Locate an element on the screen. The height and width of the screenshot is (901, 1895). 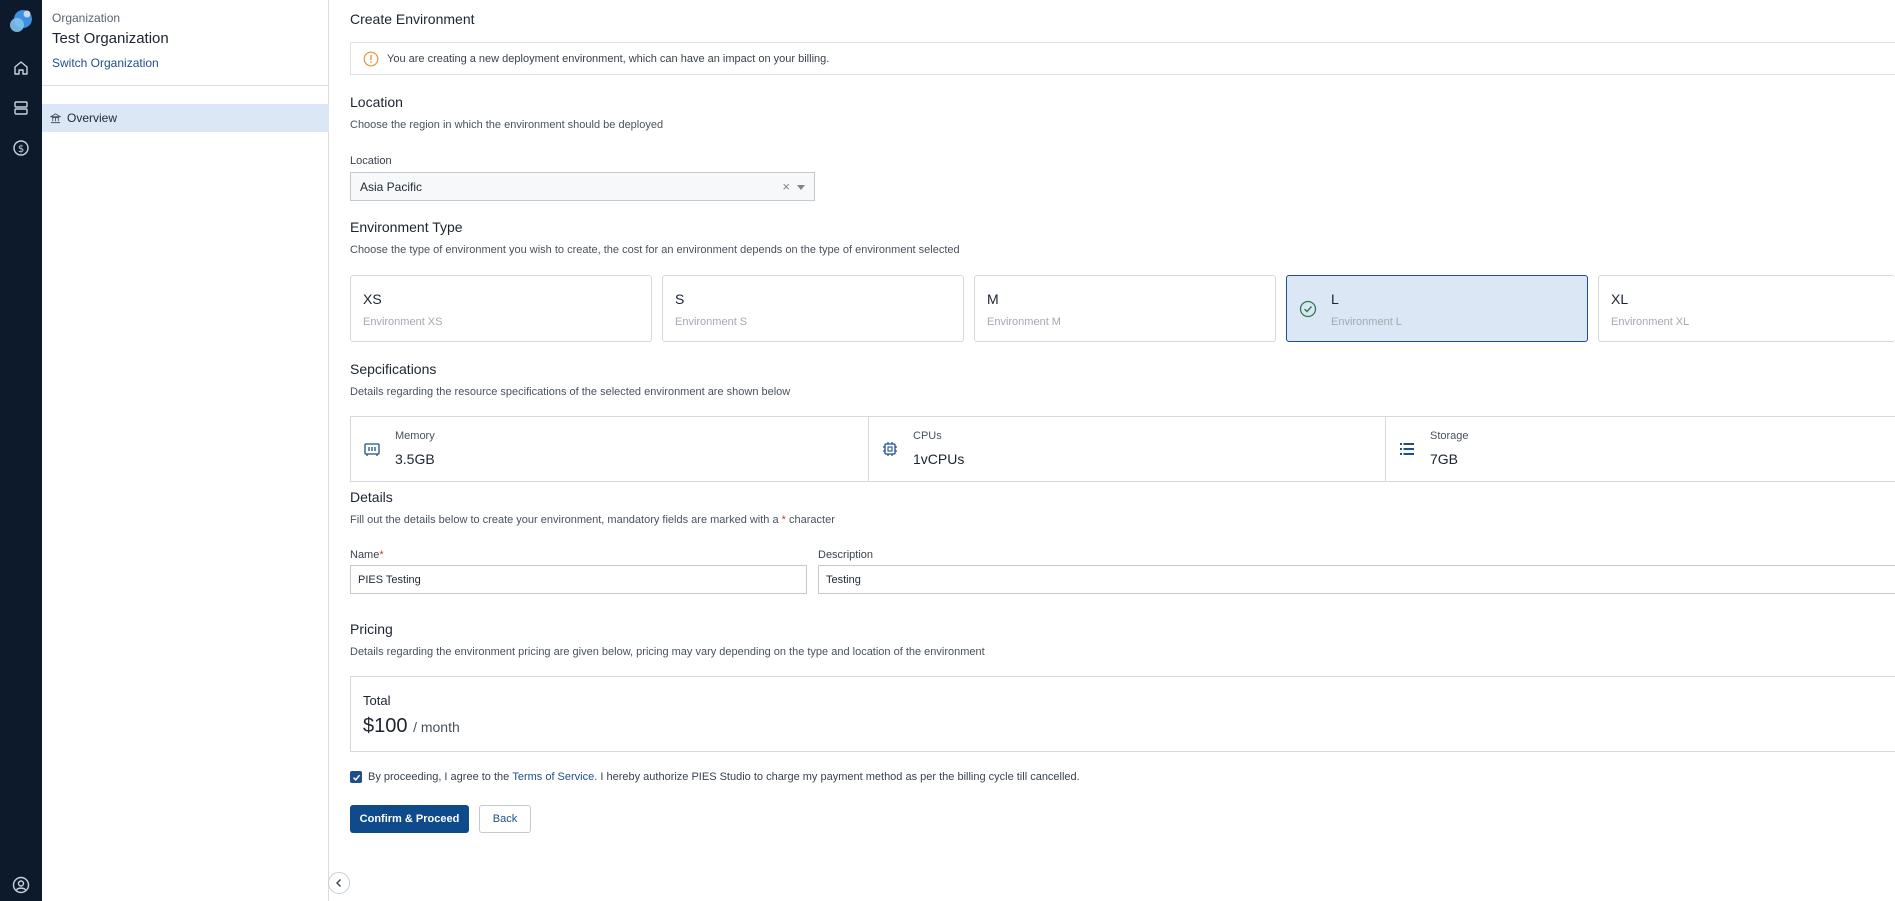
institution-icon is located at coordinates (55, 117).